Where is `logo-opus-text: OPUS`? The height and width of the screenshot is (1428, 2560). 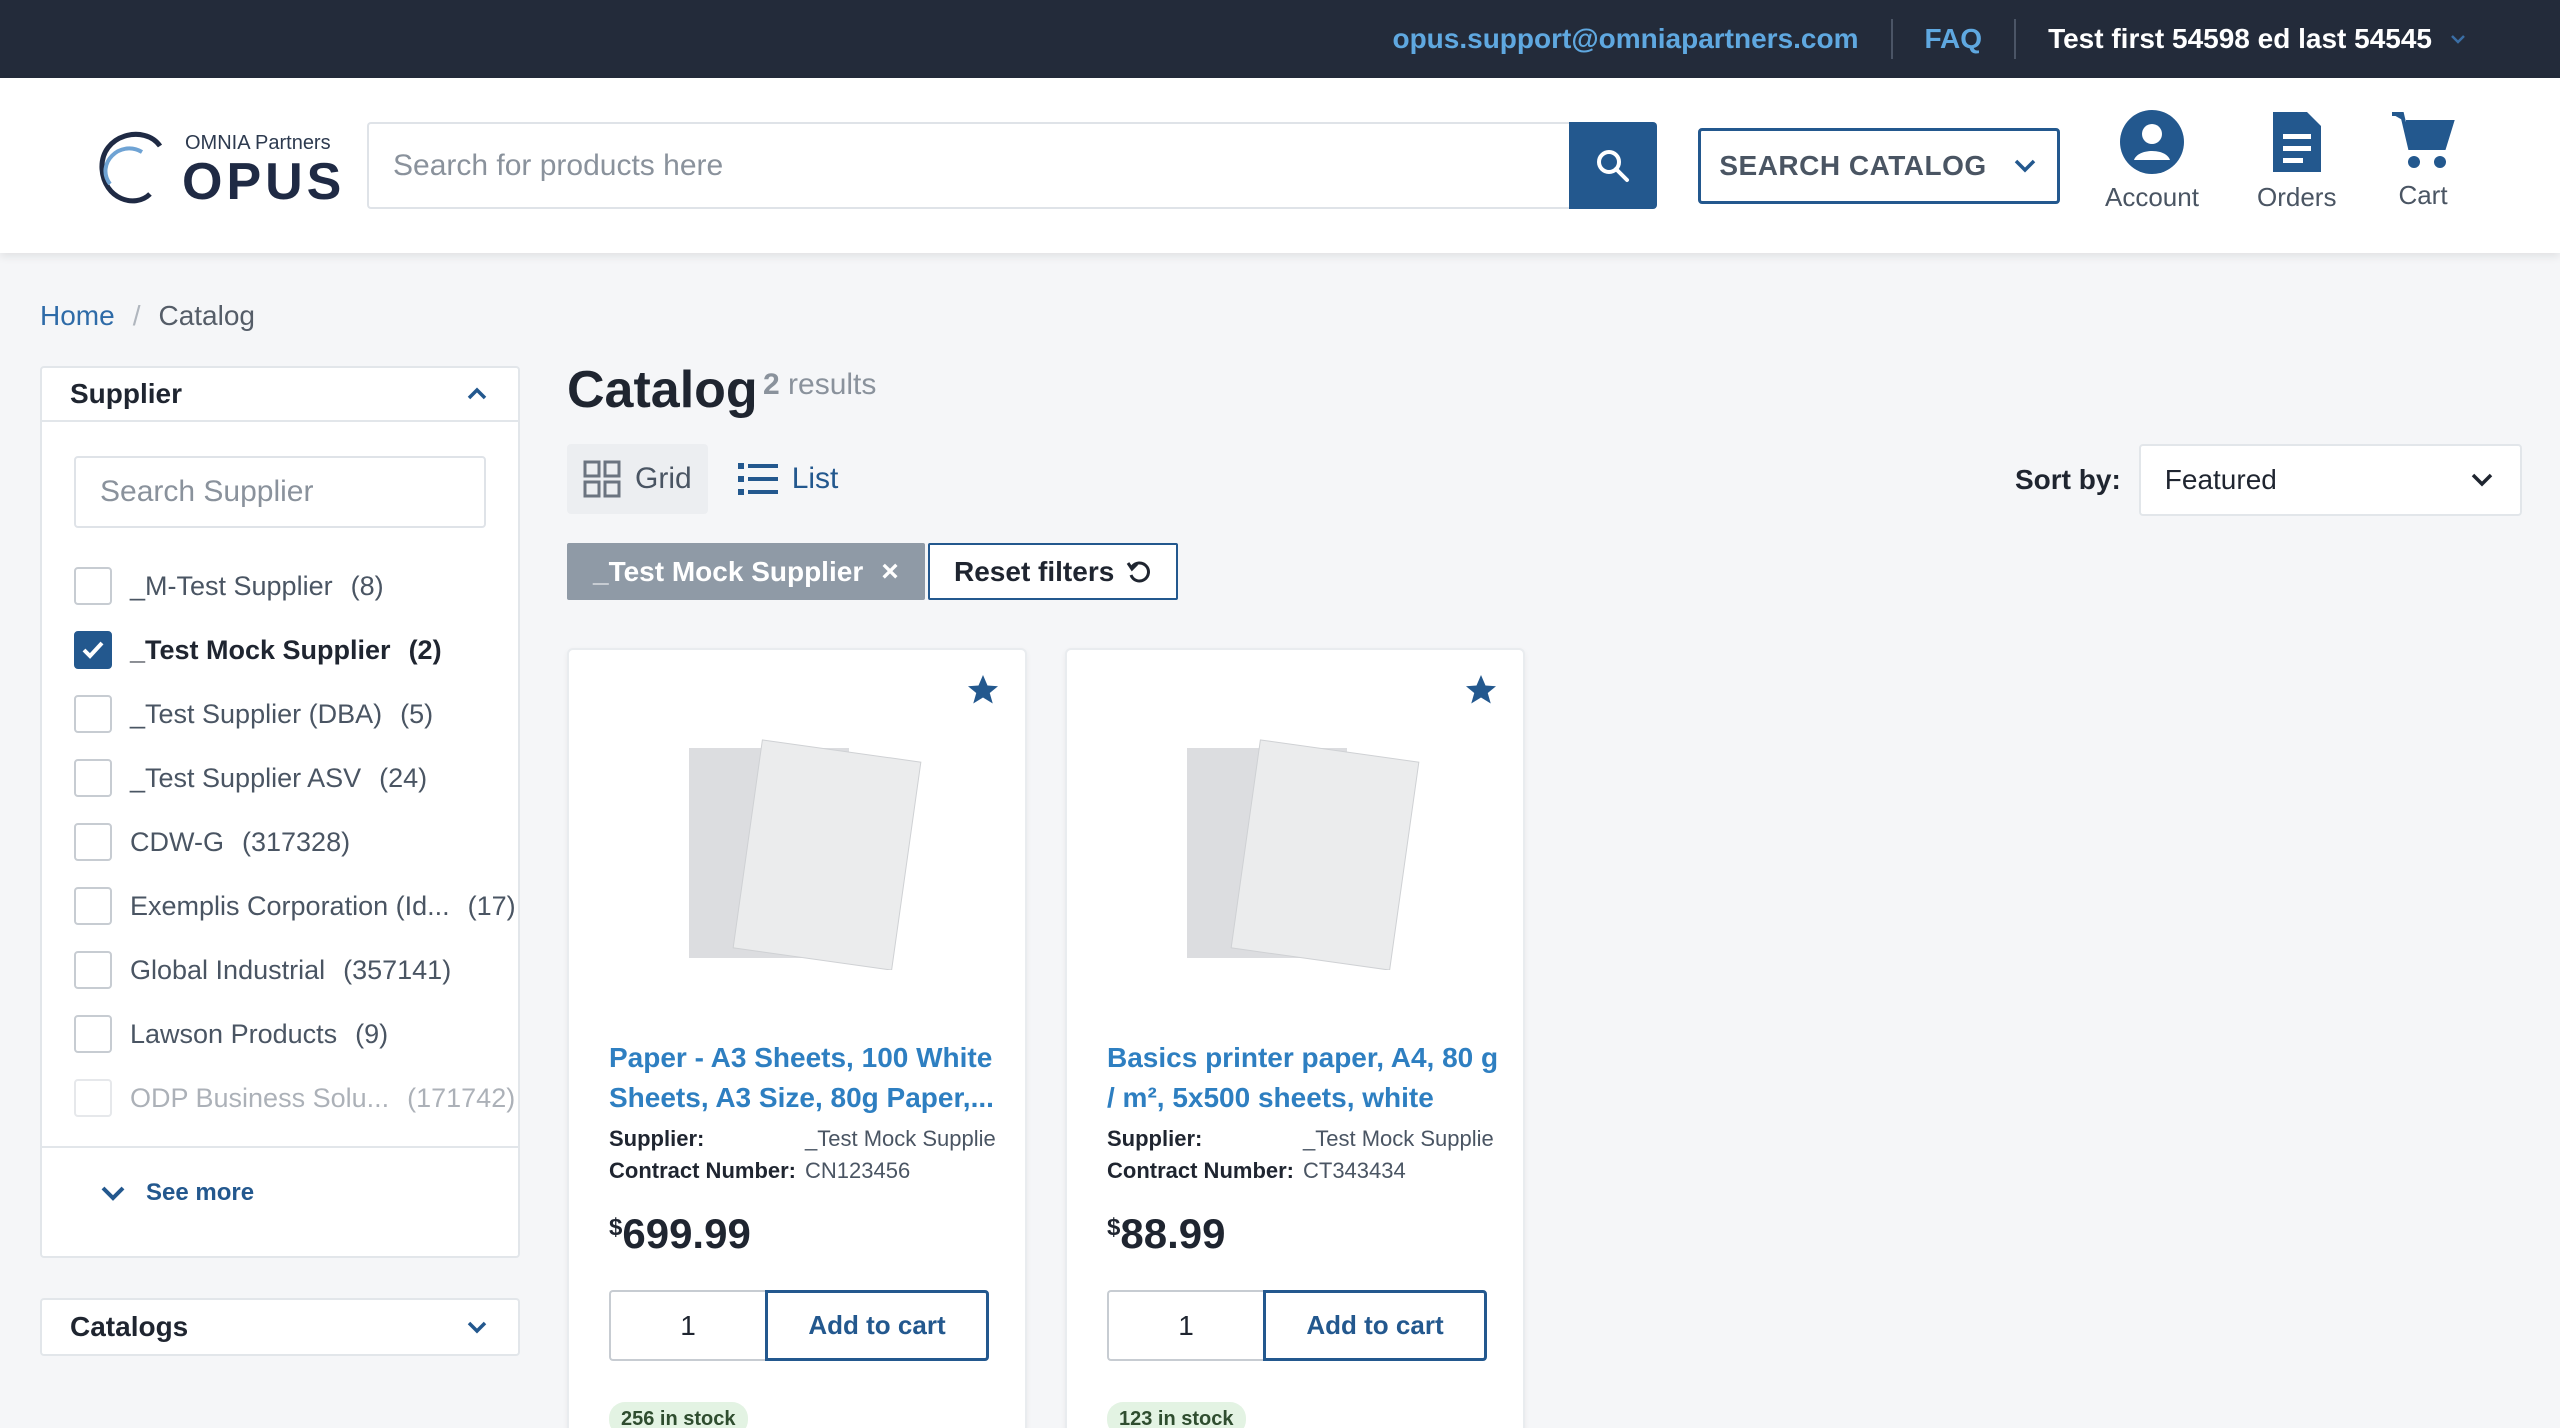 logo-opus-text: OPUS is located at coordinates (264, 182).